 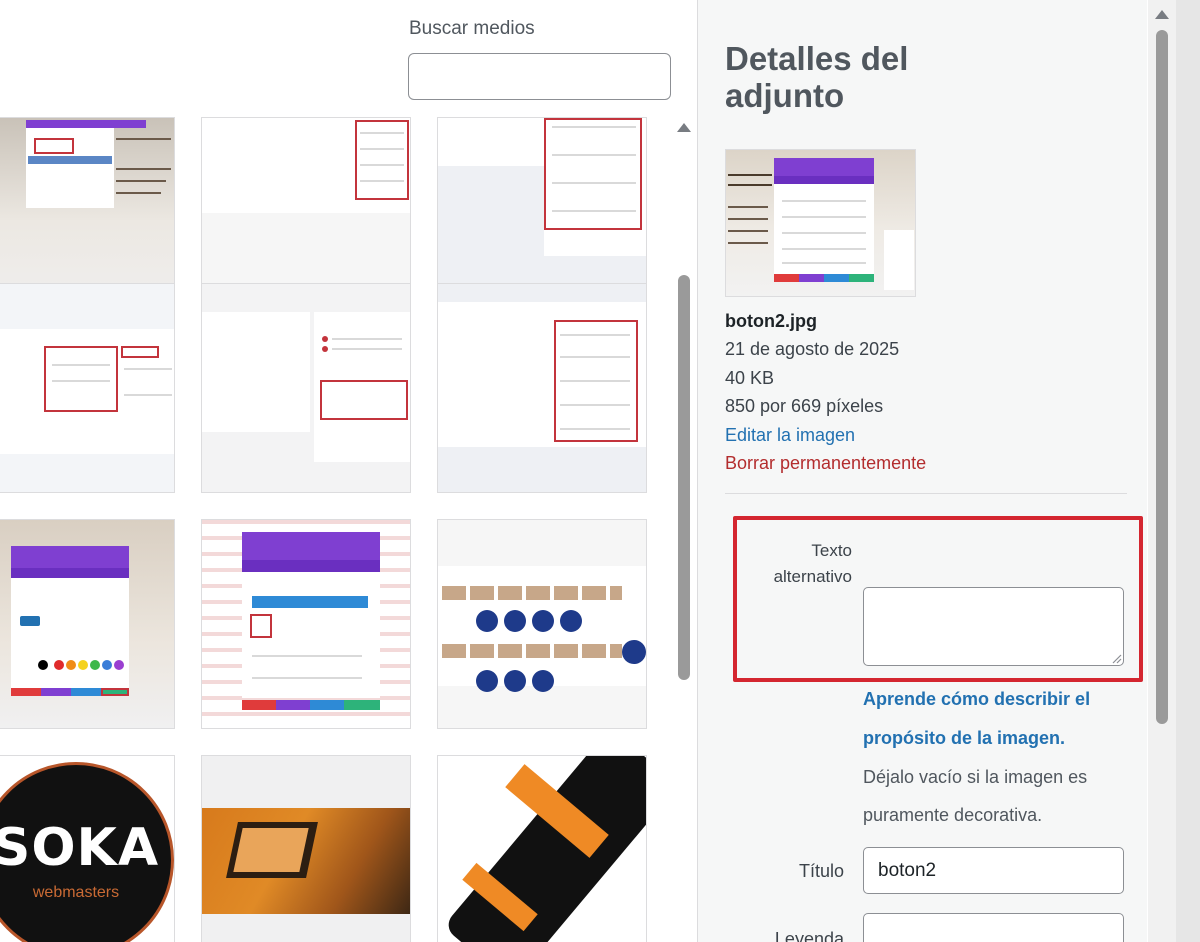 I want to click on attachment-dimensions: 850 por 669 píxeles, so click(x=804, y=406).